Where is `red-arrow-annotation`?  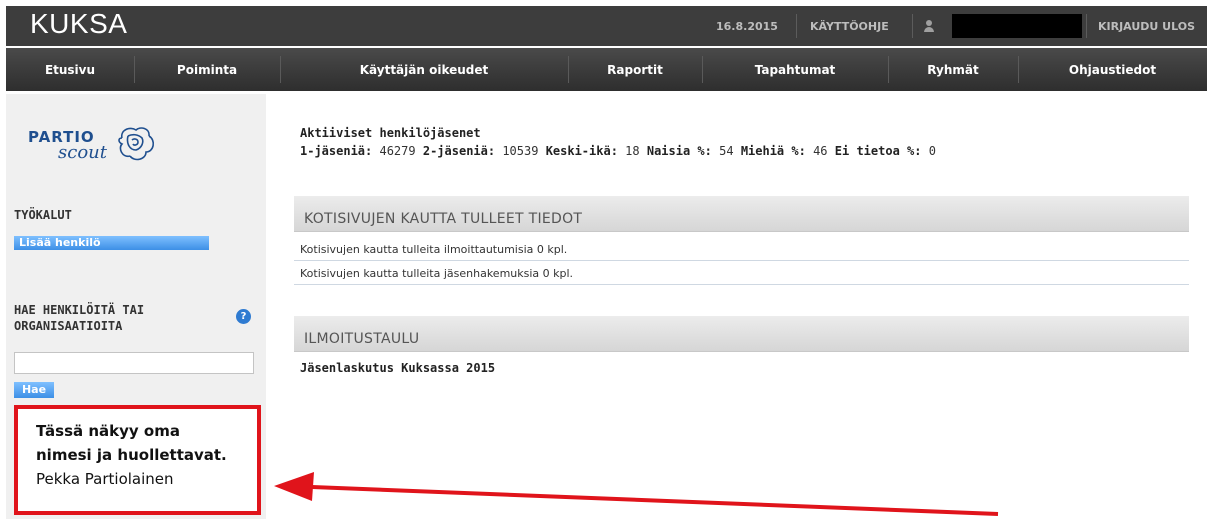
red-arrow-annotation is located at coordinates (636, 494).